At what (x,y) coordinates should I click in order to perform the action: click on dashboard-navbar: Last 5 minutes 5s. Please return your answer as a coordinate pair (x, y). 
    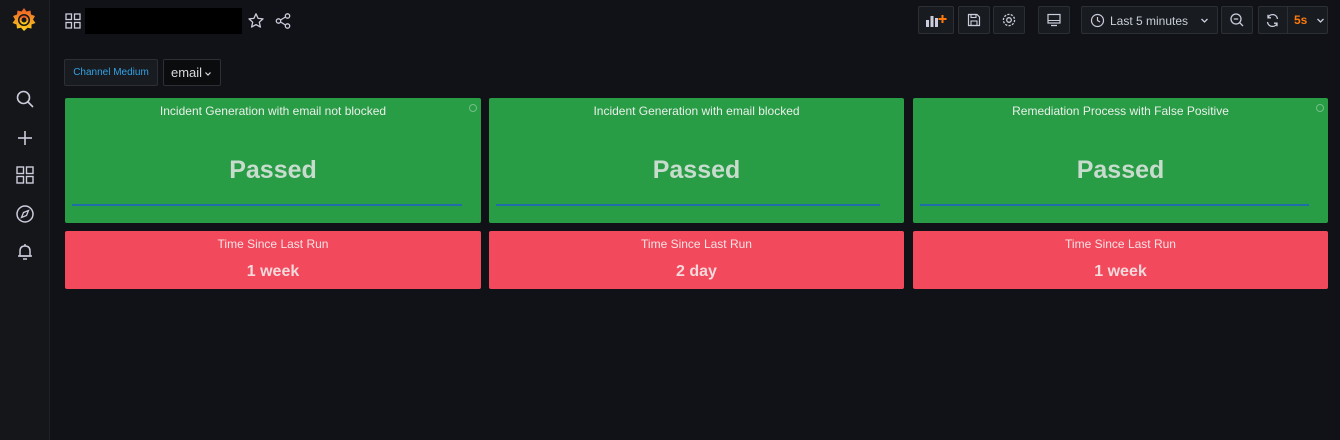
    Looking at the image, I should click on (695, 22).